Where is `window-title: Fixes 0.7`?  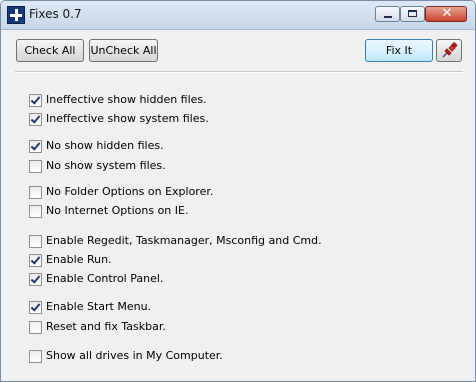
window-title: Fixes 0.7 is located at coordinates (55, 14).